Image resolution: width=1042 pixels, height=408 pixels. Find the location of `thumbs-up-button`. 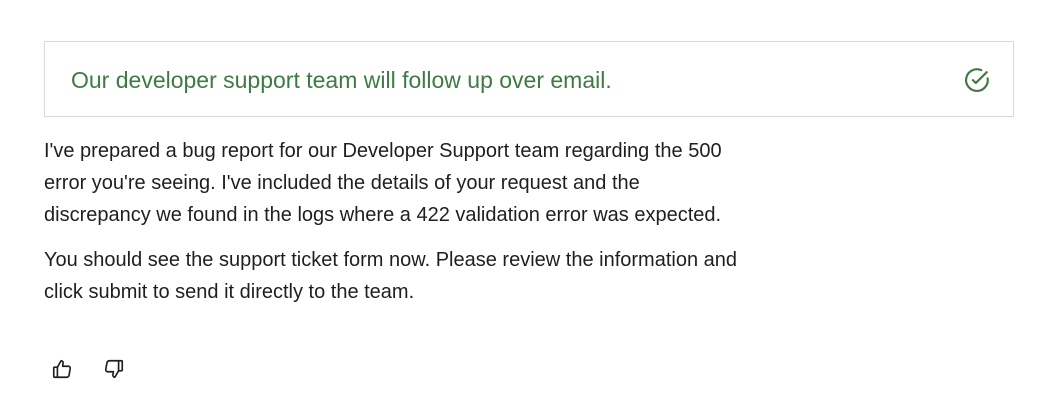

thumbs-up-button is located at coordinates (62, 369).